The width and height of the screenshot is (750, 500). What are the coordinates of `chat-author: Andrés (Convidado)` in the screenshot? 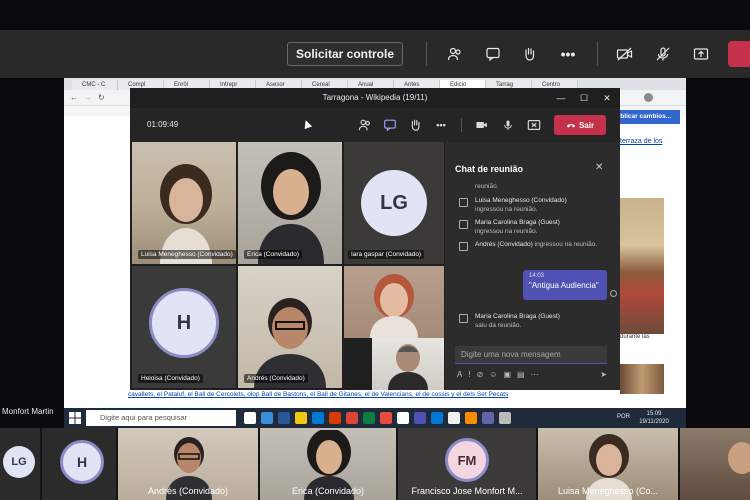 It's located at (504, 244).